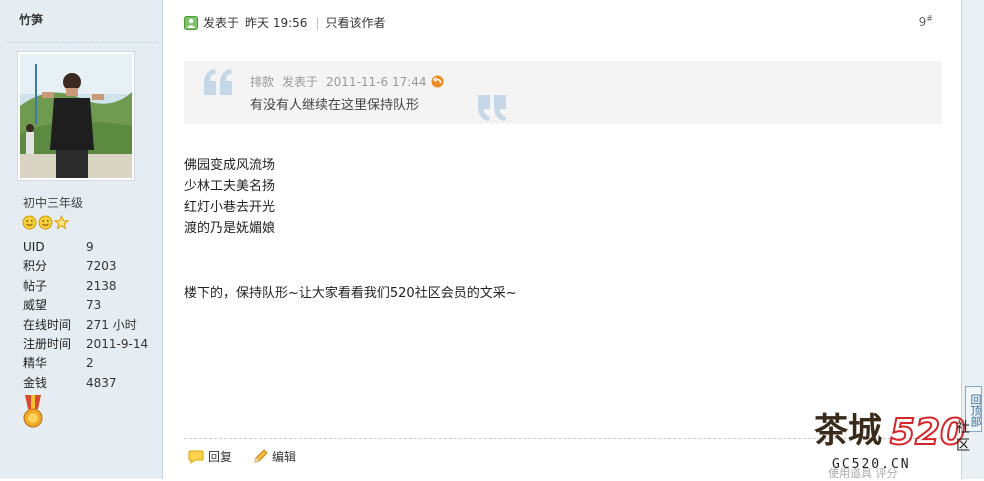 The image size is (984, 481). Describe the element at coordinates (230, 165) in the screenshot. I see `poem-line: 佛园变成风流场` at that location.